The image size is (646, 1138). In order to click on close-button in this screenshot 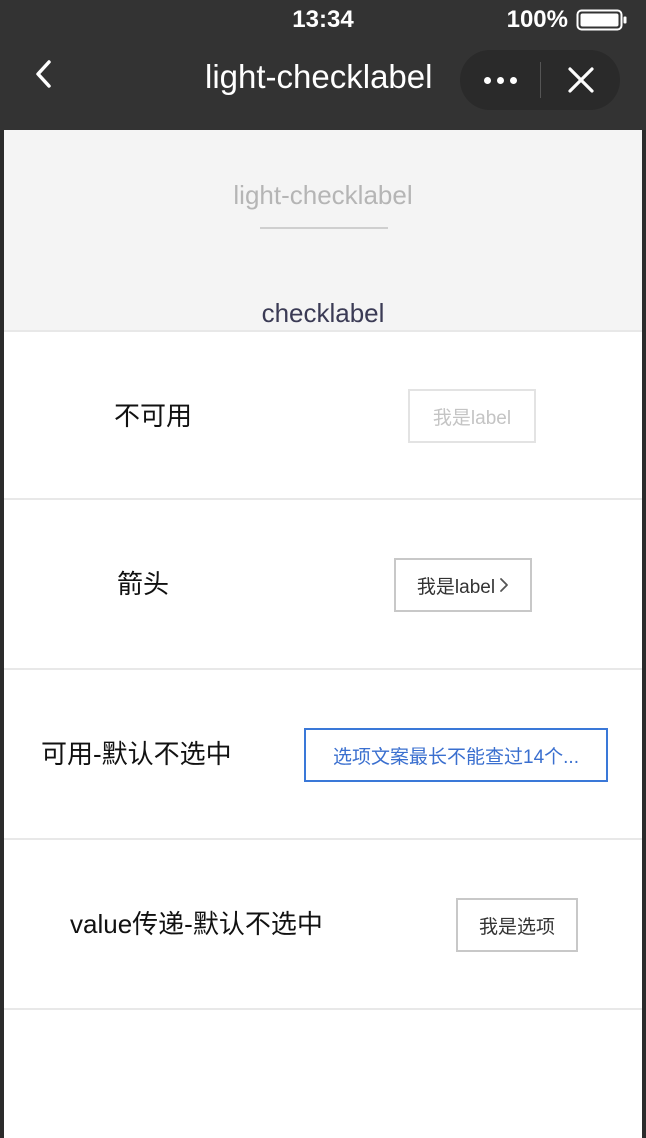, I will do `click(580, 80)`.